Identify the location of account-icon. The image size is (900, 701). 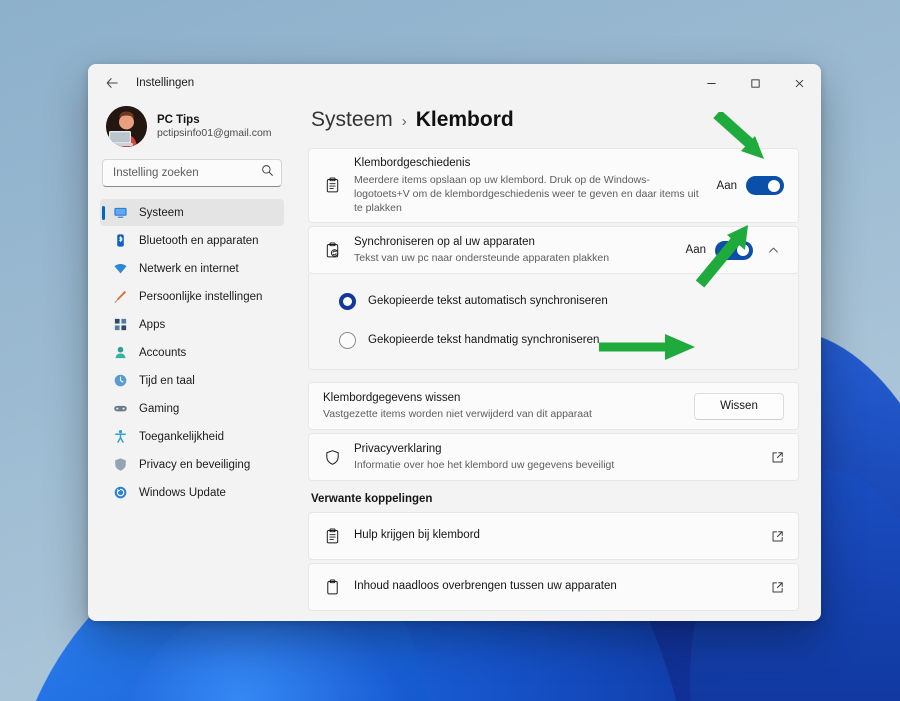
(120, 352).